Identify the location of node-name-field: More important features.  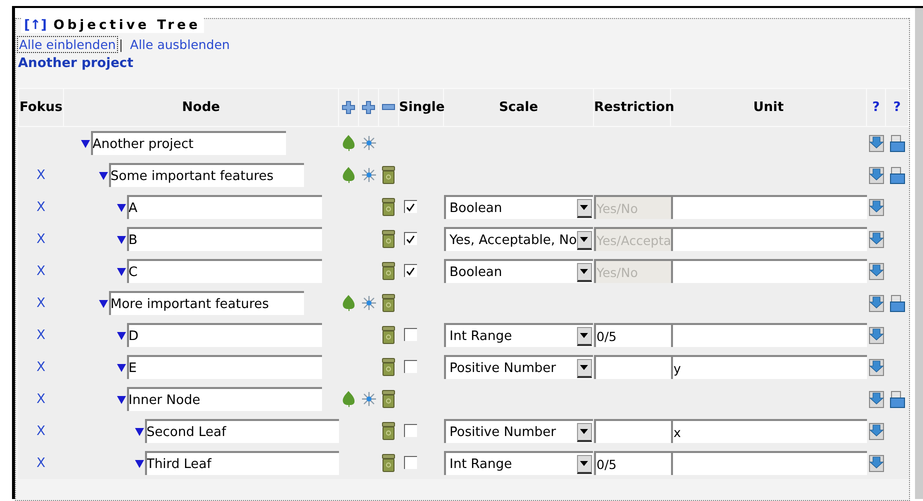
(206, 303).